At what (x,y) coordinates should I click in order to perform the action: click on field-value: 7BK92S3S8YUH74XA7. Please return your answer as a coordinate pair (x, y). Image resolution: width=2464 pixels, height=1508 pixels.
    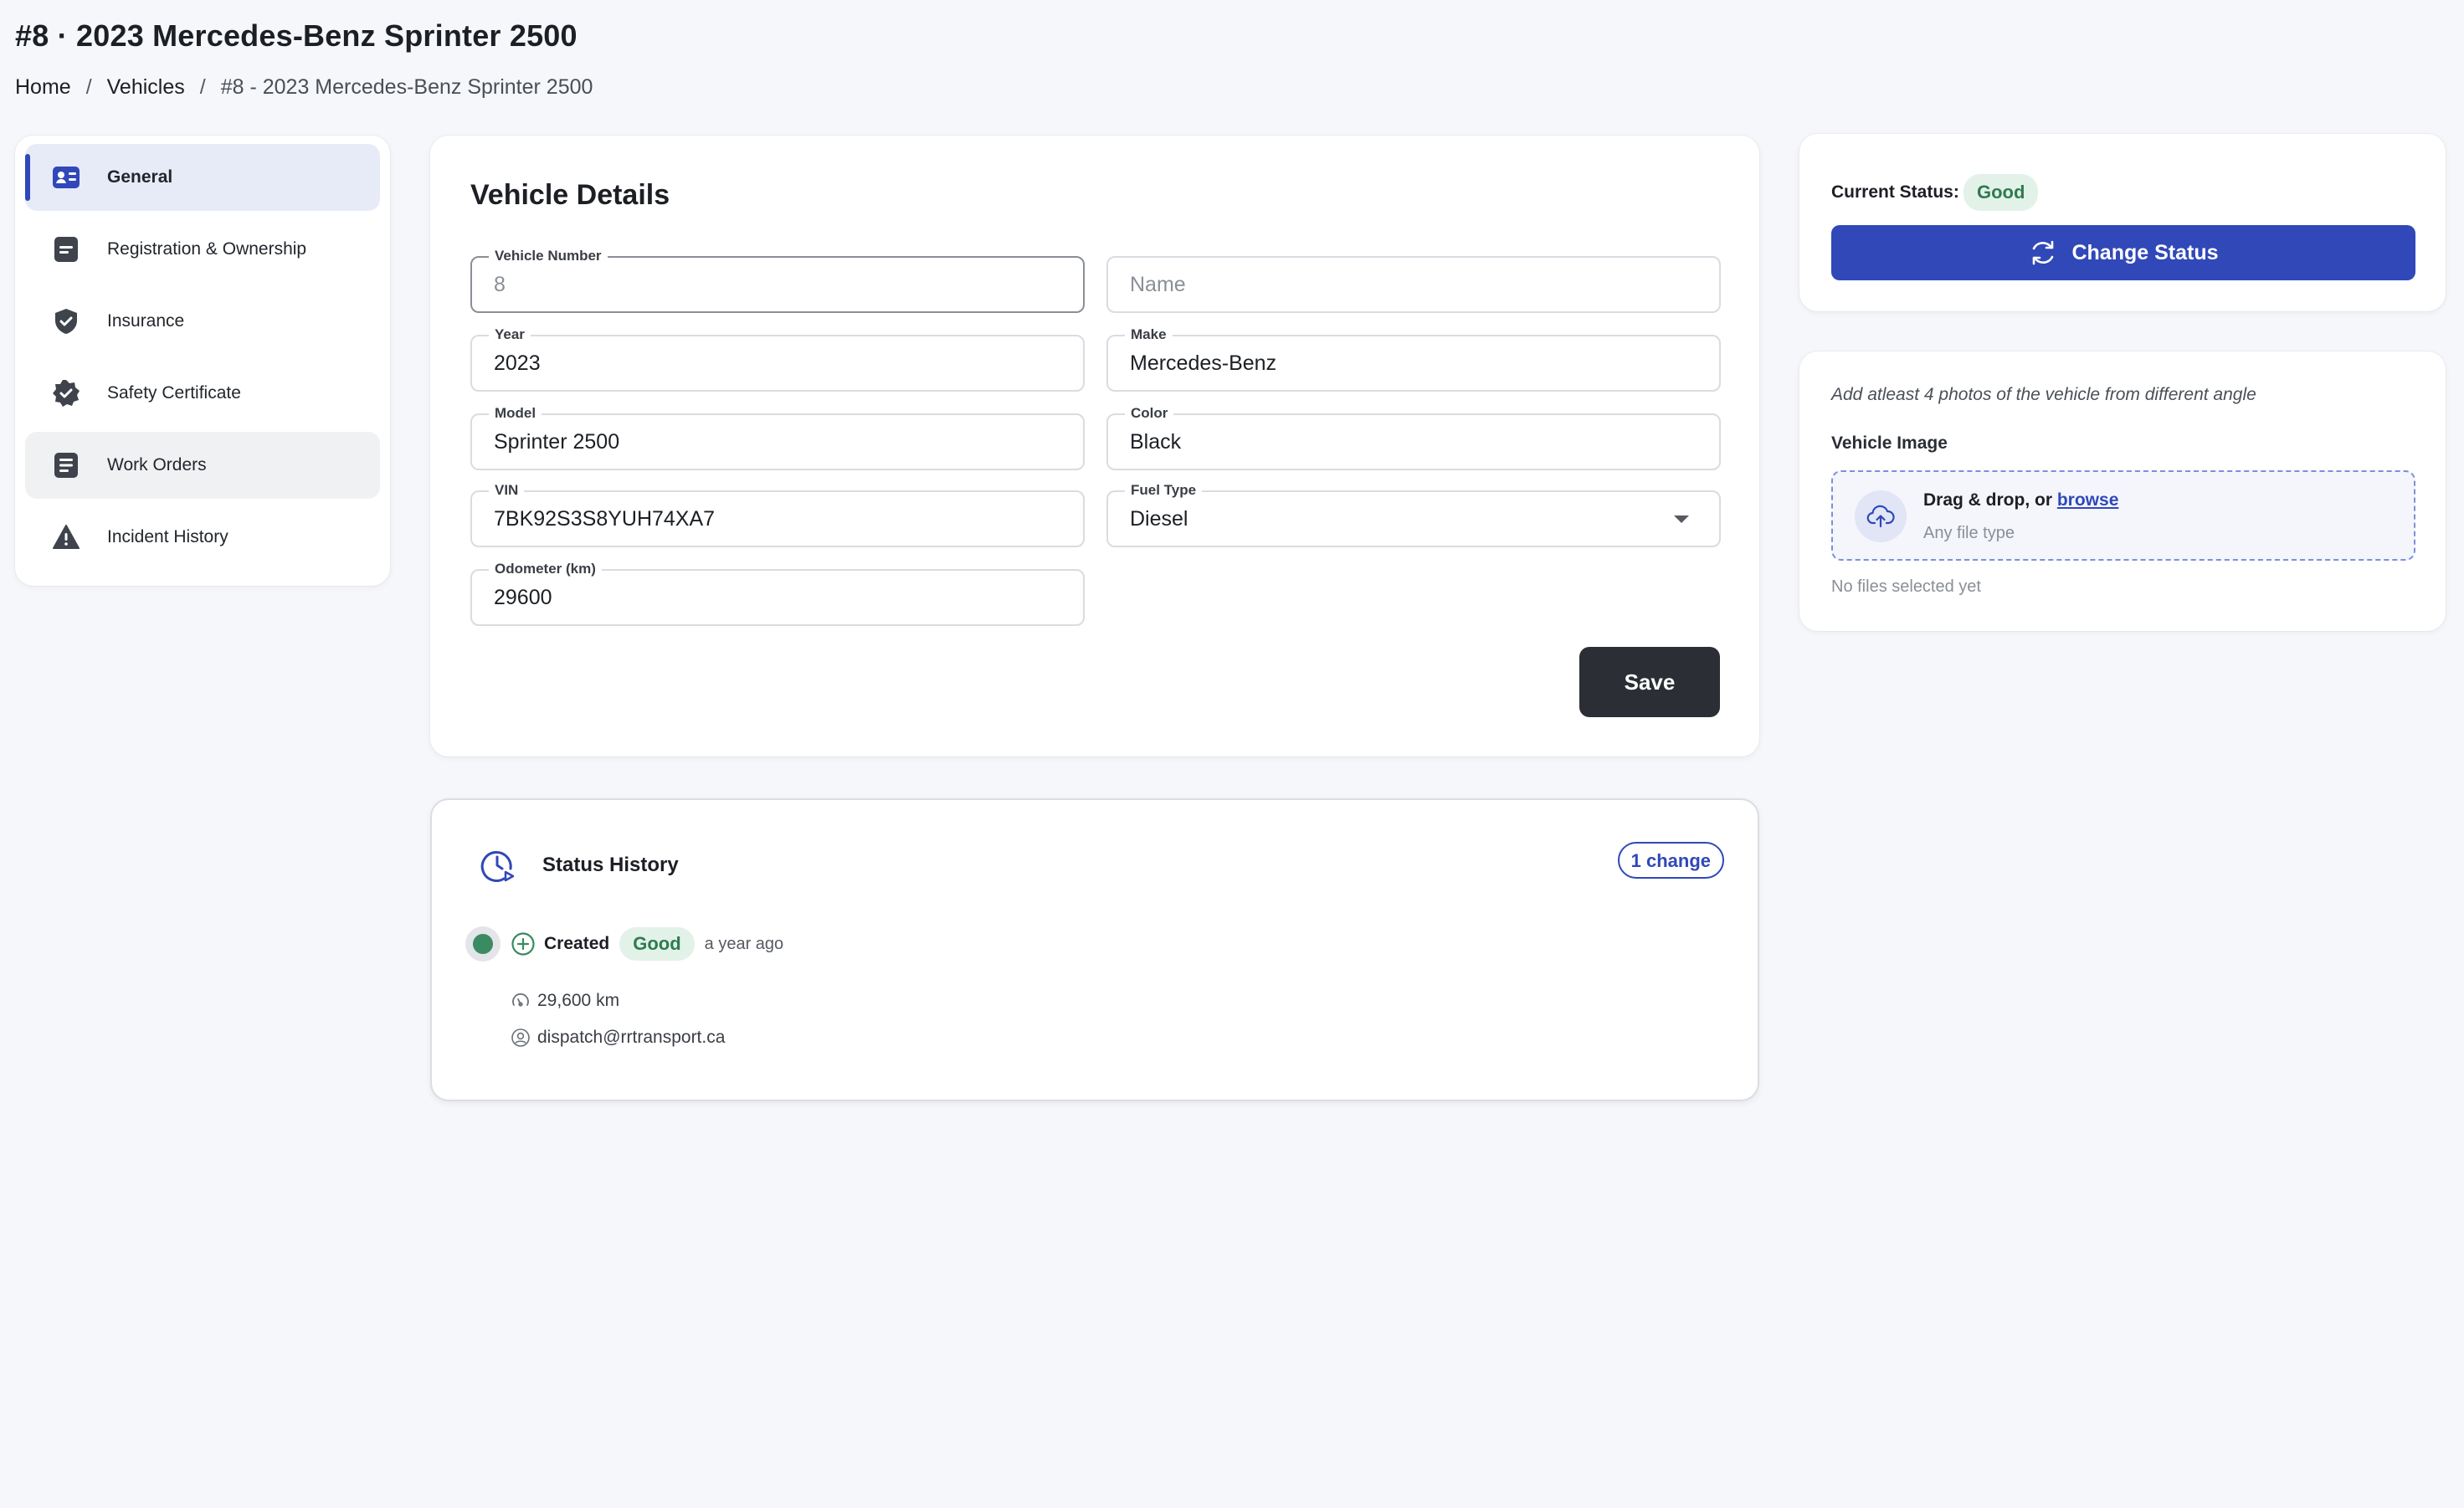
    Looking at the image, I should click on (605, 519).